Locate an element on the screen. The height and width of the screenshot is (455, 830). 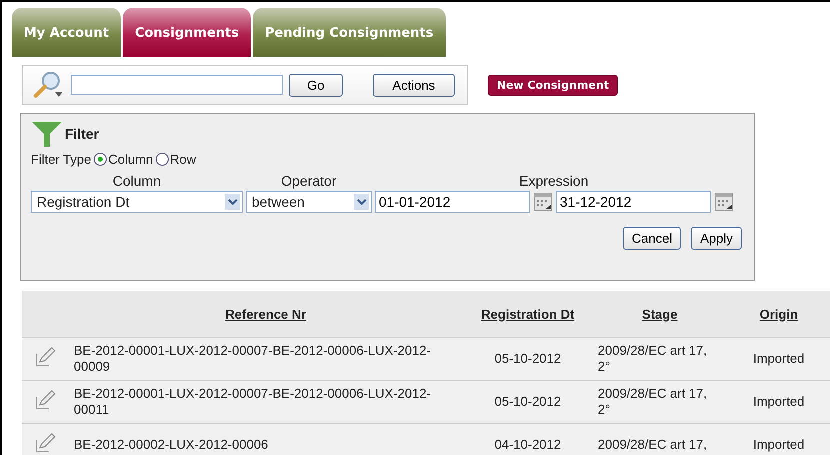
table-cell: BE-2012-00002-LUX-2012-00006 is located at coordinates (266, 439).